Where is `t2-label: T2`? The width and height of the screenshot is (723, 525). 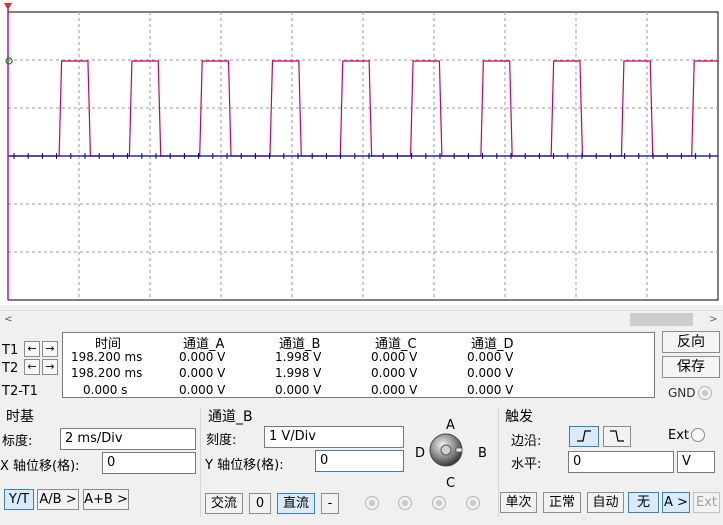
t2-label: T2 is located at coordinates (10, 368).